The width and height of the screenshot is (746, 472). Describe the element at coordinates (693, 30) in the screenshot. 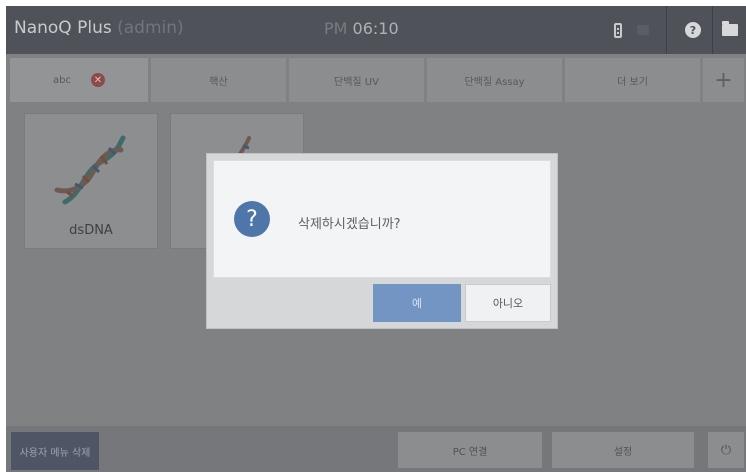

I see `help-icon: ?` at that location.